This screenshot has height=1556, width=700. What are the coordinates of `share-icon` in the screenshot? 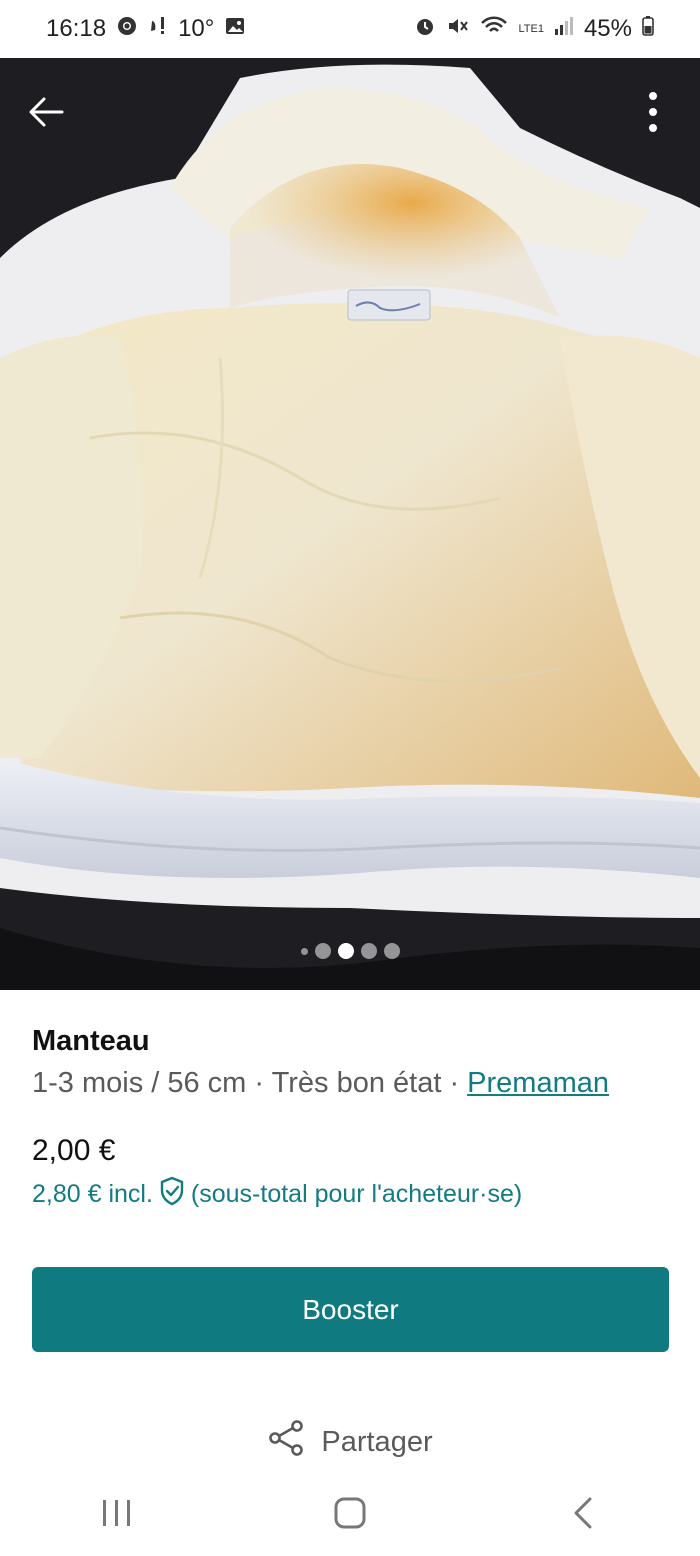 It's located at (287, 1442).